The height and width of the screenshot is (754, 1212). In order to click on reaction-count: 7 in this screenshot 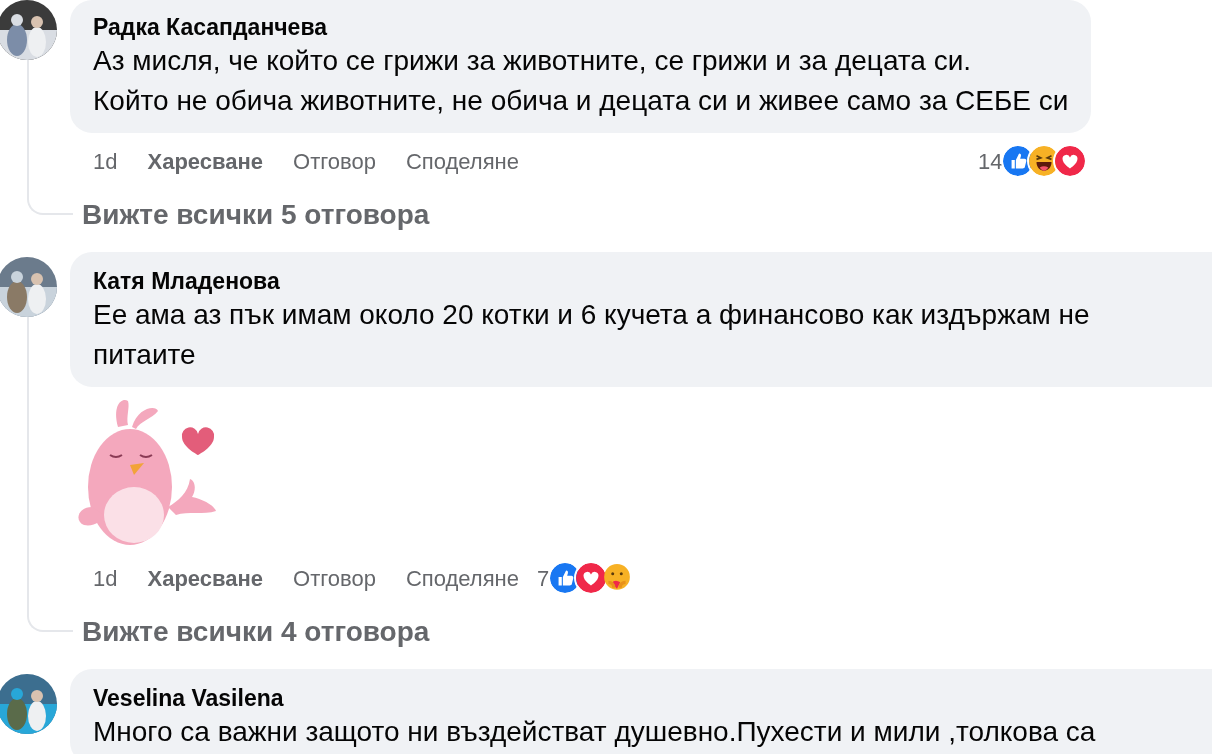, I will do `click(543, 578)`.